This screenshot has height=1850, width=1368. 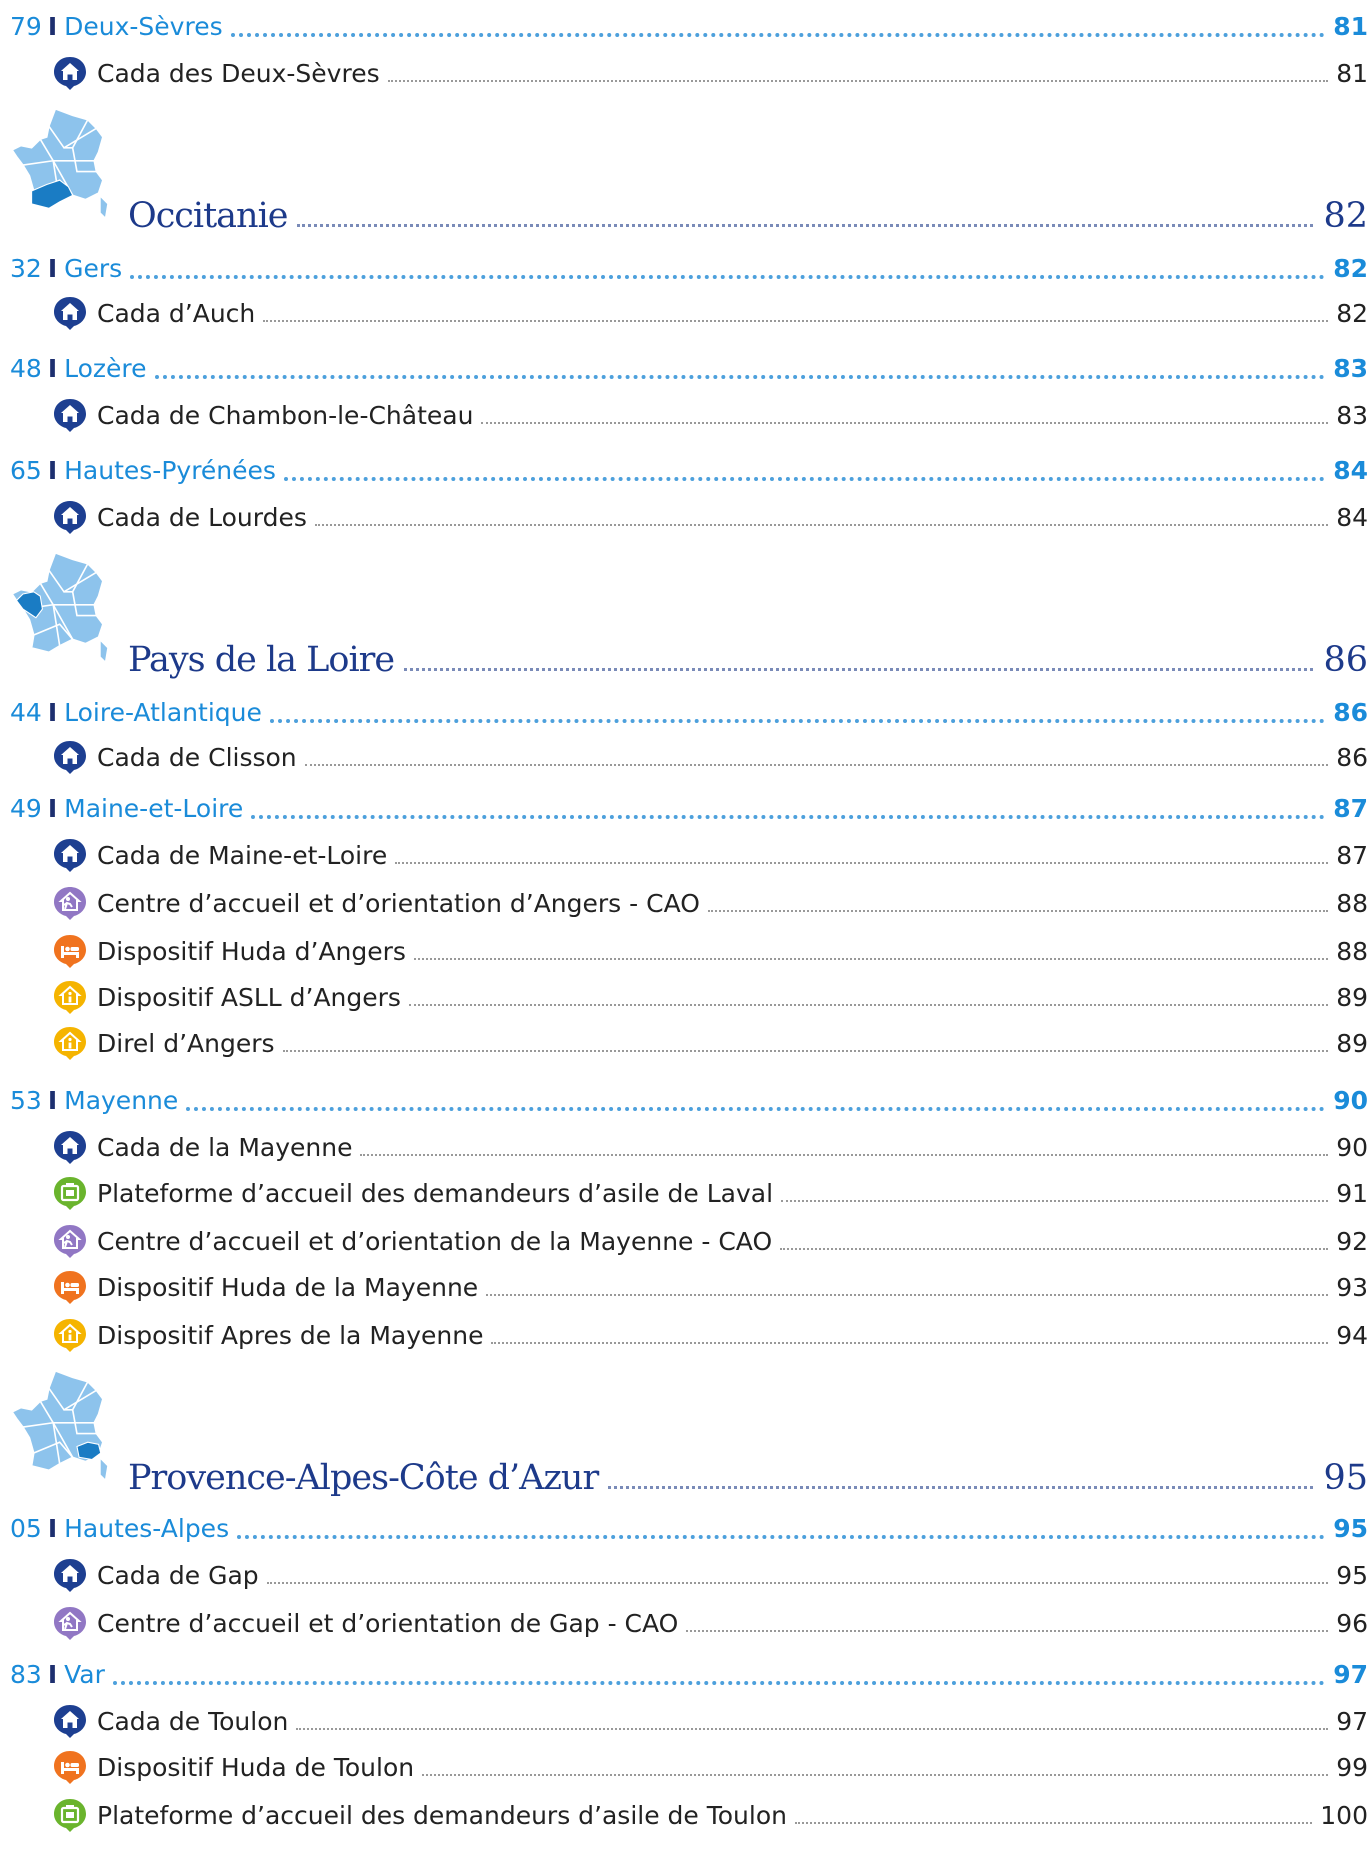 What do you see at coordinates (710, 1043) in the screenshot?
I see `toc-entry: Direl d’Angers 89` at bounding box center [710, 1043].